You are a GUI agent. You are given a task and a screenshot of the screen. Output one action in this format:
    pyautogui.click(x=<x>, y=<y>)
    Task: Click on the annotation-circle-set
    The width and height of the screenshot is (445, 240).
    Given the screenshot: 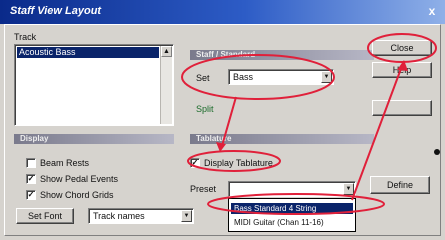 What is the action you would take?
    pyautogui.click(x=258, y=77)
    